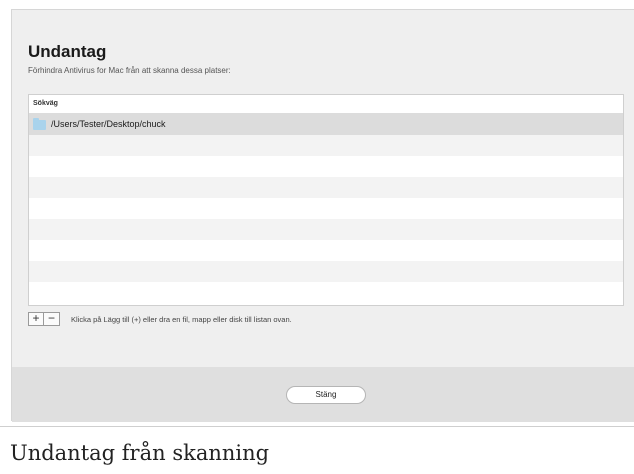  I want to click on divider, so click(317, 426).